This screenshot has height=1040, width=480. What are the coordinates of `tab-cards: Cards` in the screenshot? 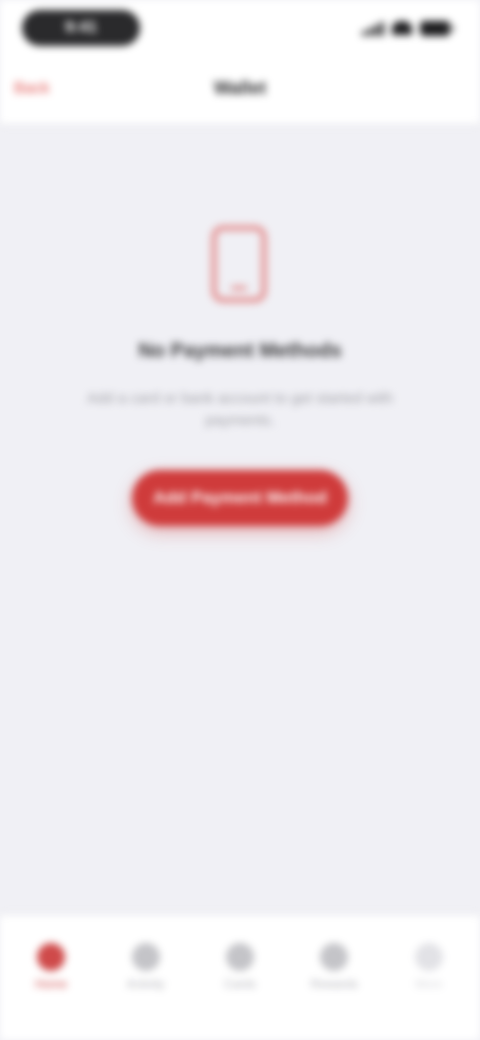 It's located at (240, 977).